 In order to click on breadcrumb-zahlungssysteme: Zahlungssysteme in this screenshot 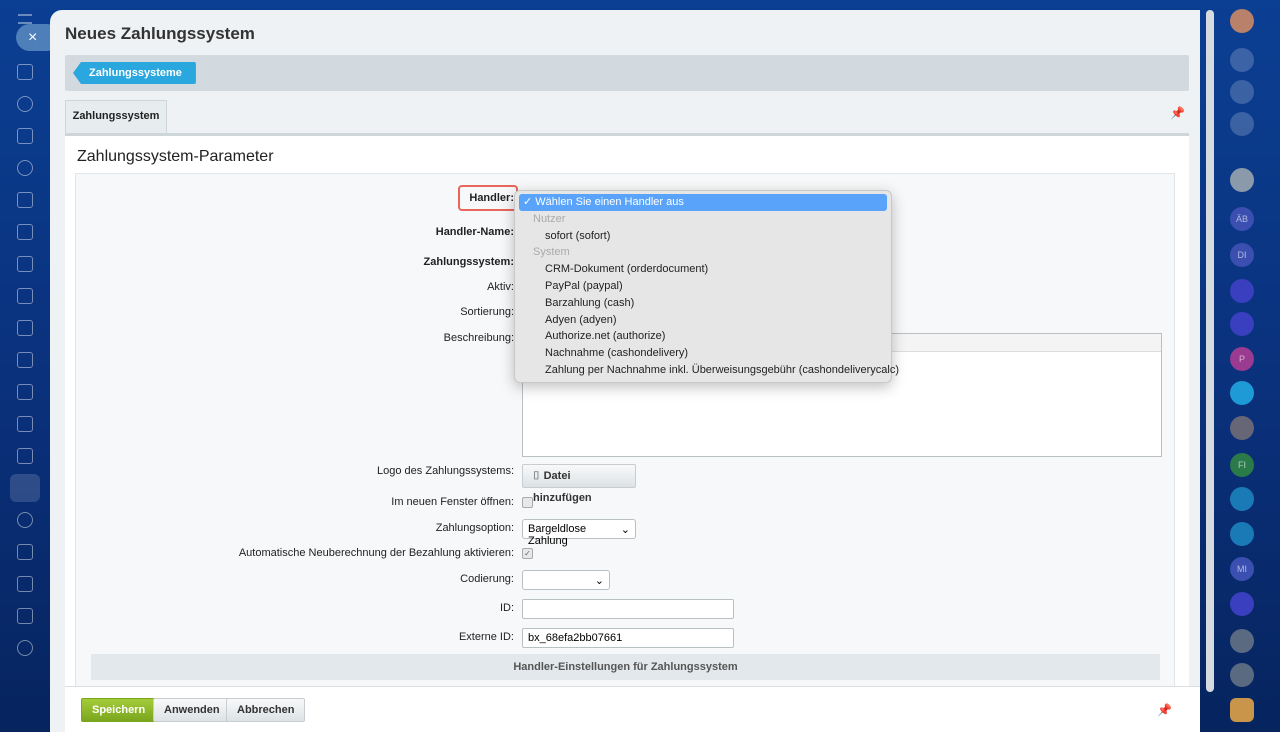, I will do `click(134, 73)`.